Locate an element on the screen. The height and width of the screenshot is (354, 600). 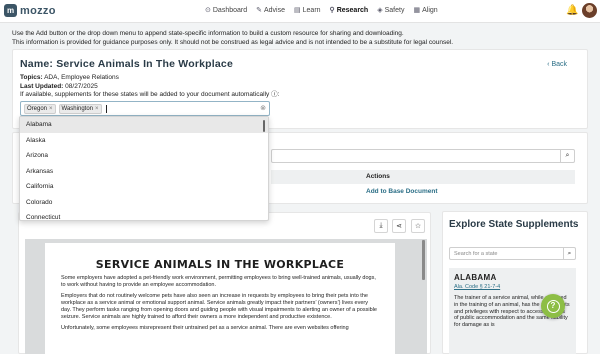
state-multiselect: Oregon × Washington × ⊗ is located at coordinates (145, 108).